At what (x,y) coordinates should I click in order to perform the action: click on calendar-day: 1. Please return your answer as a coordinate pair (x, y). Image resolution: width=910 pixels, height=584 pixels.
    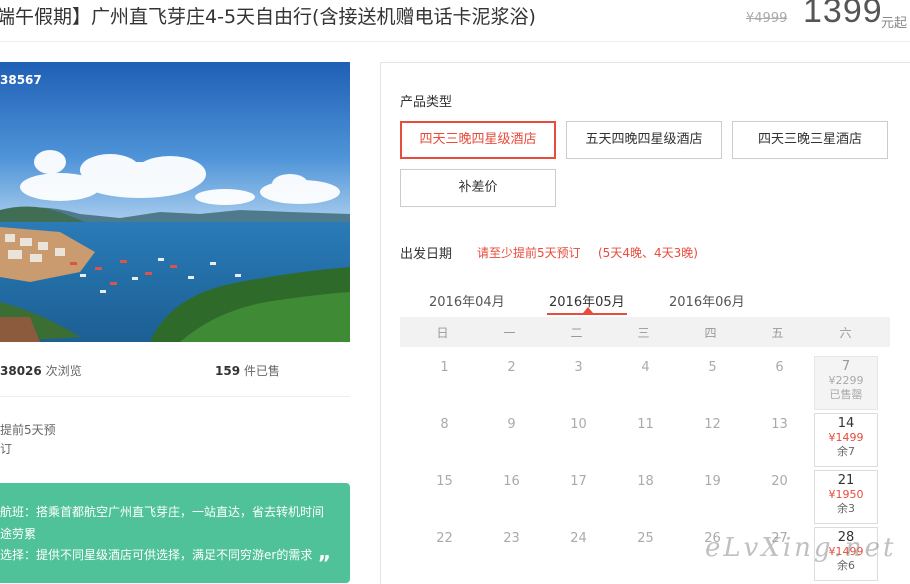
    Looking at the image, I should click on (444, 367).